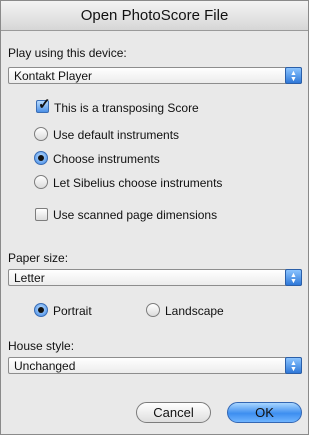  I want to click on radio-portrait, so click(41, 310).